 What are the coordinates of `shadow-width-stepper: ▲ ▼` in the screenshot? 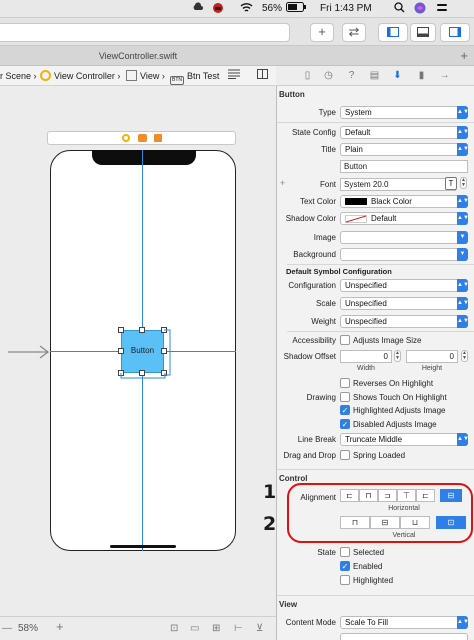 It's located at (397, 356).